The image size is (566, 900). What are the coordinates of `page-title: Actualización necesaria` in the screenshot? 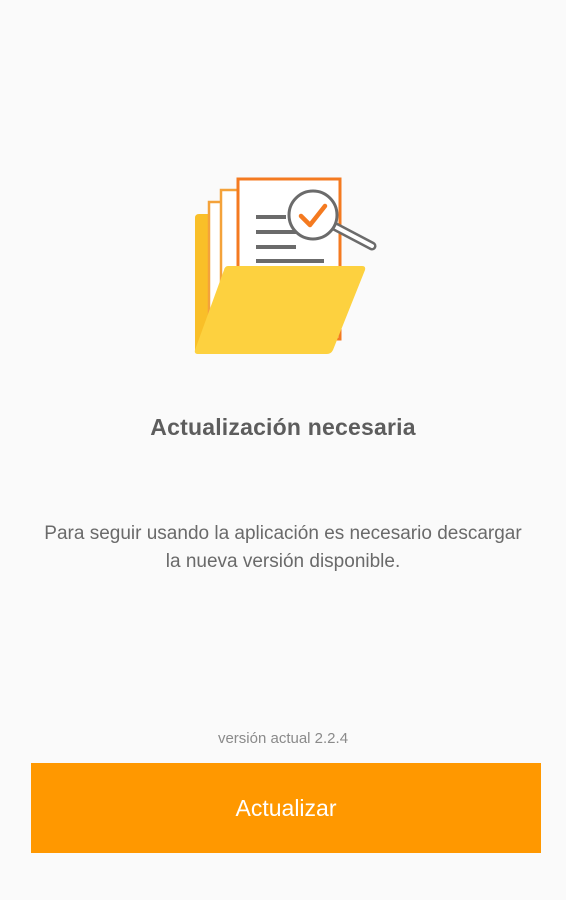 It's located at (283, 427).